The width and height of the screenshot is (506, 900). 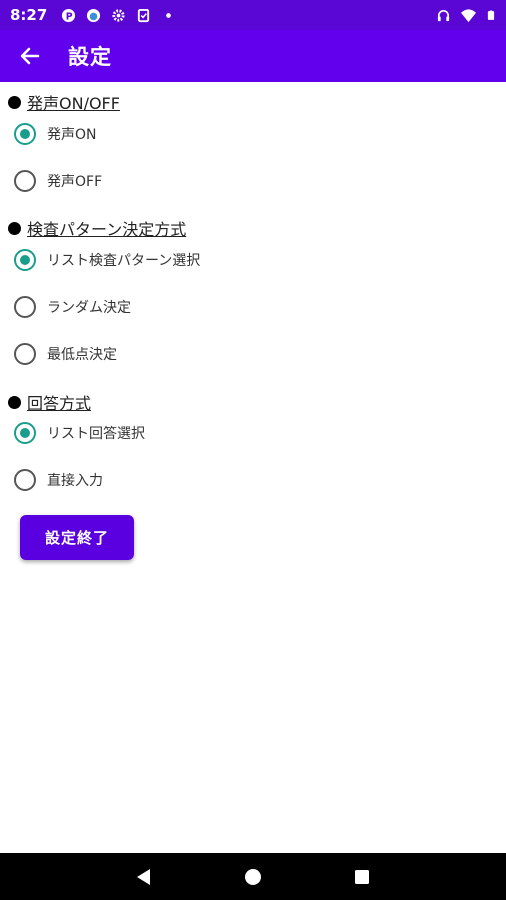 What do you see at coordinates (77, 537) in the screenshot?
I see `finish-settings-button: 設定終了` at bounding box center [77, 537].